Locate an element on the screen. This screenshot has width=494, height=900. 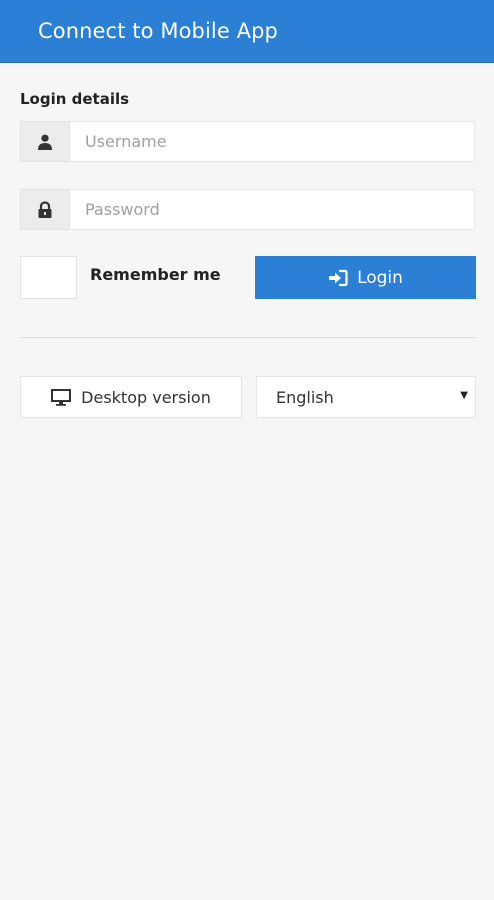
password-addon is located at coordinates (45, 209).